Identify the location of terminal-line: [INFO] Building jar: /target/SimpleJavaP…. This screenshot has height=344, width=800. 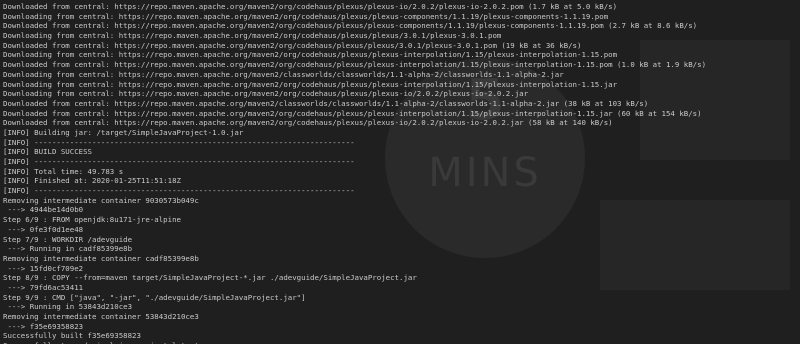
(123, 132).